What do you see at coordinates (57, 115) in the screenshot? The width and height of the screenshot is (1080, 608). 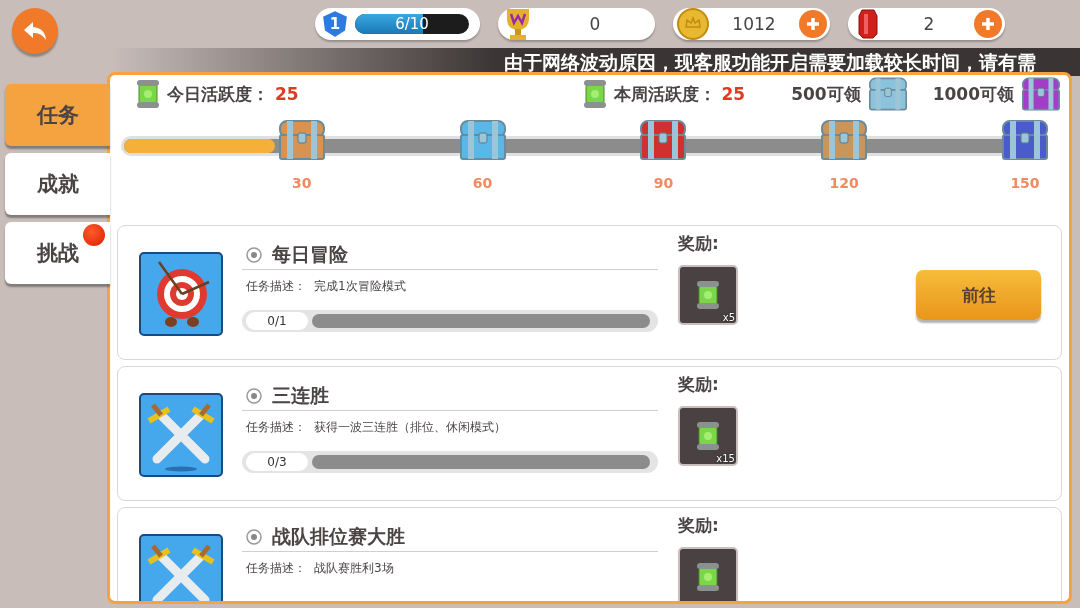 I see `side-tab: 任务` at bounding box center [57, 115].